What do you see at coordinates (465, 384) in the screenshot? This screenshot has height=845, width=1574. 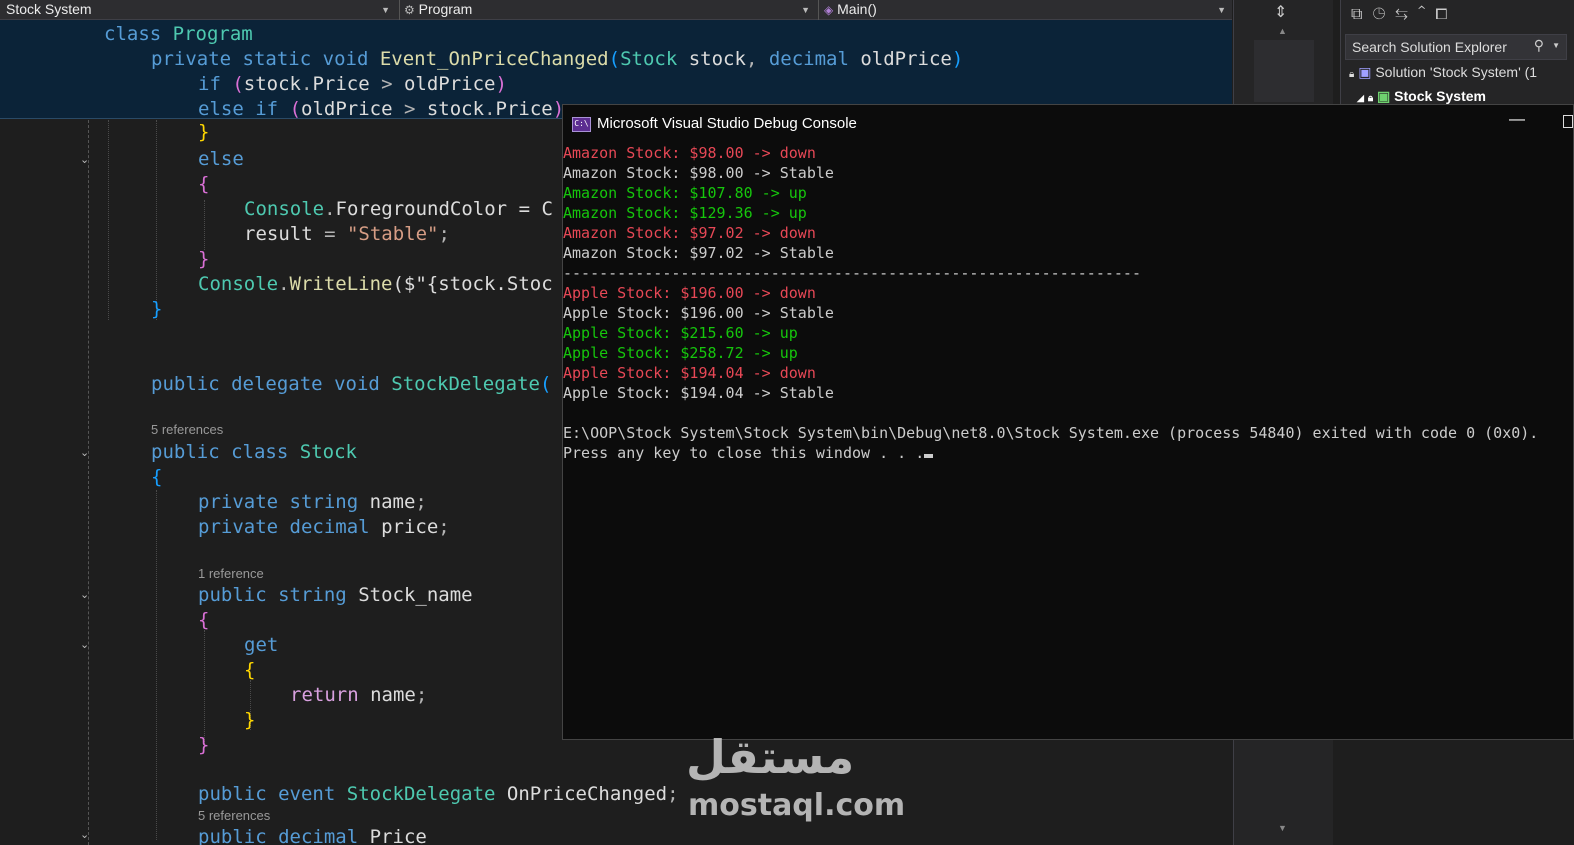 I see `type-name: StockDelegate` at bounding box center [465, 384].